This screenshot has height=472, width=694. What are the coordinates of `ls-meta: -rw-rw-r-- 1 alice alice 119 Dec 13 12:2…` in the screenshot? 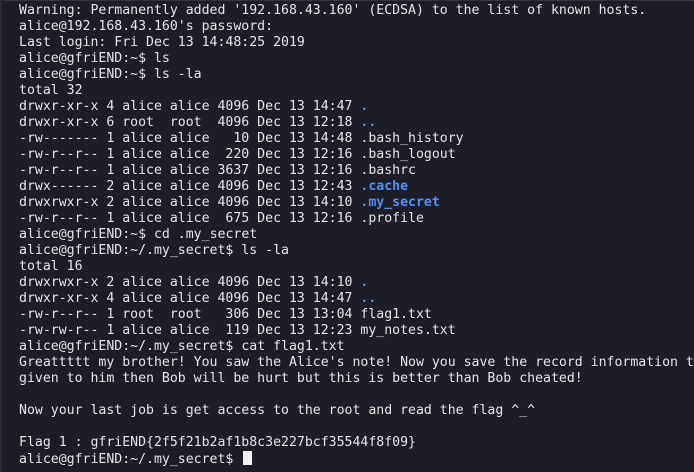 It's located at (190, 330).